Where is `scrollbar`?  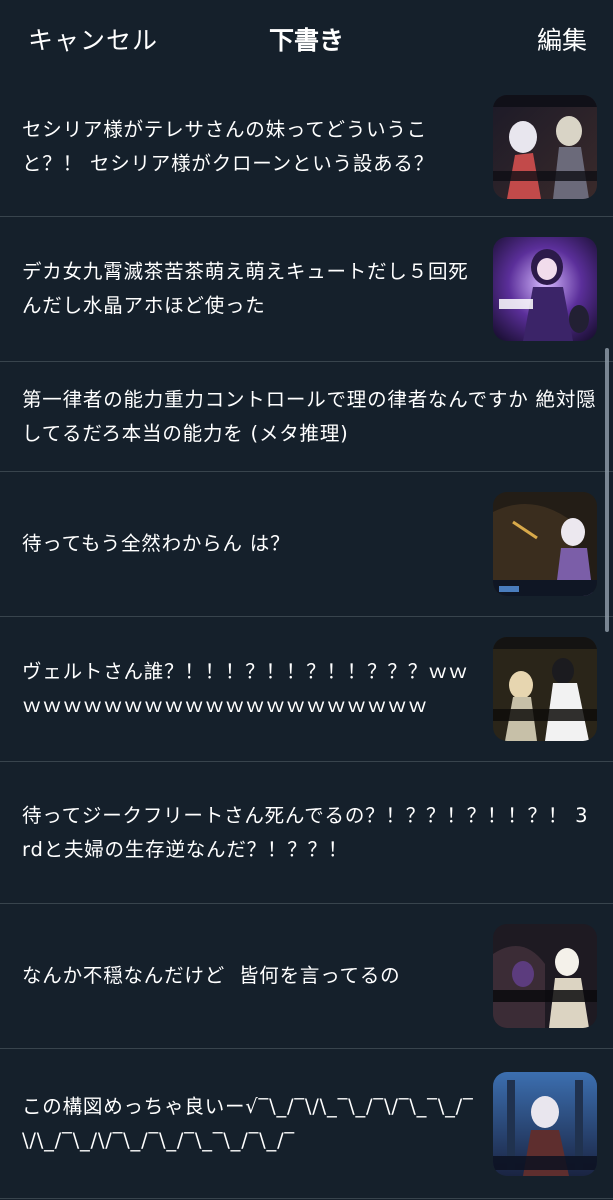
scrollbar is located at coordinates (607, 490).